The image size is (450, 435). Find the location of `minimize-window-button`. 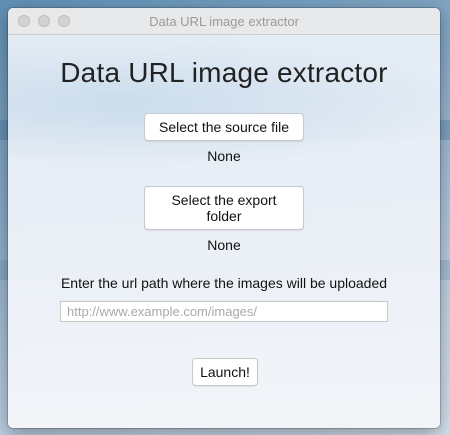

minimize-window-button is located at coordinates (44, 21).